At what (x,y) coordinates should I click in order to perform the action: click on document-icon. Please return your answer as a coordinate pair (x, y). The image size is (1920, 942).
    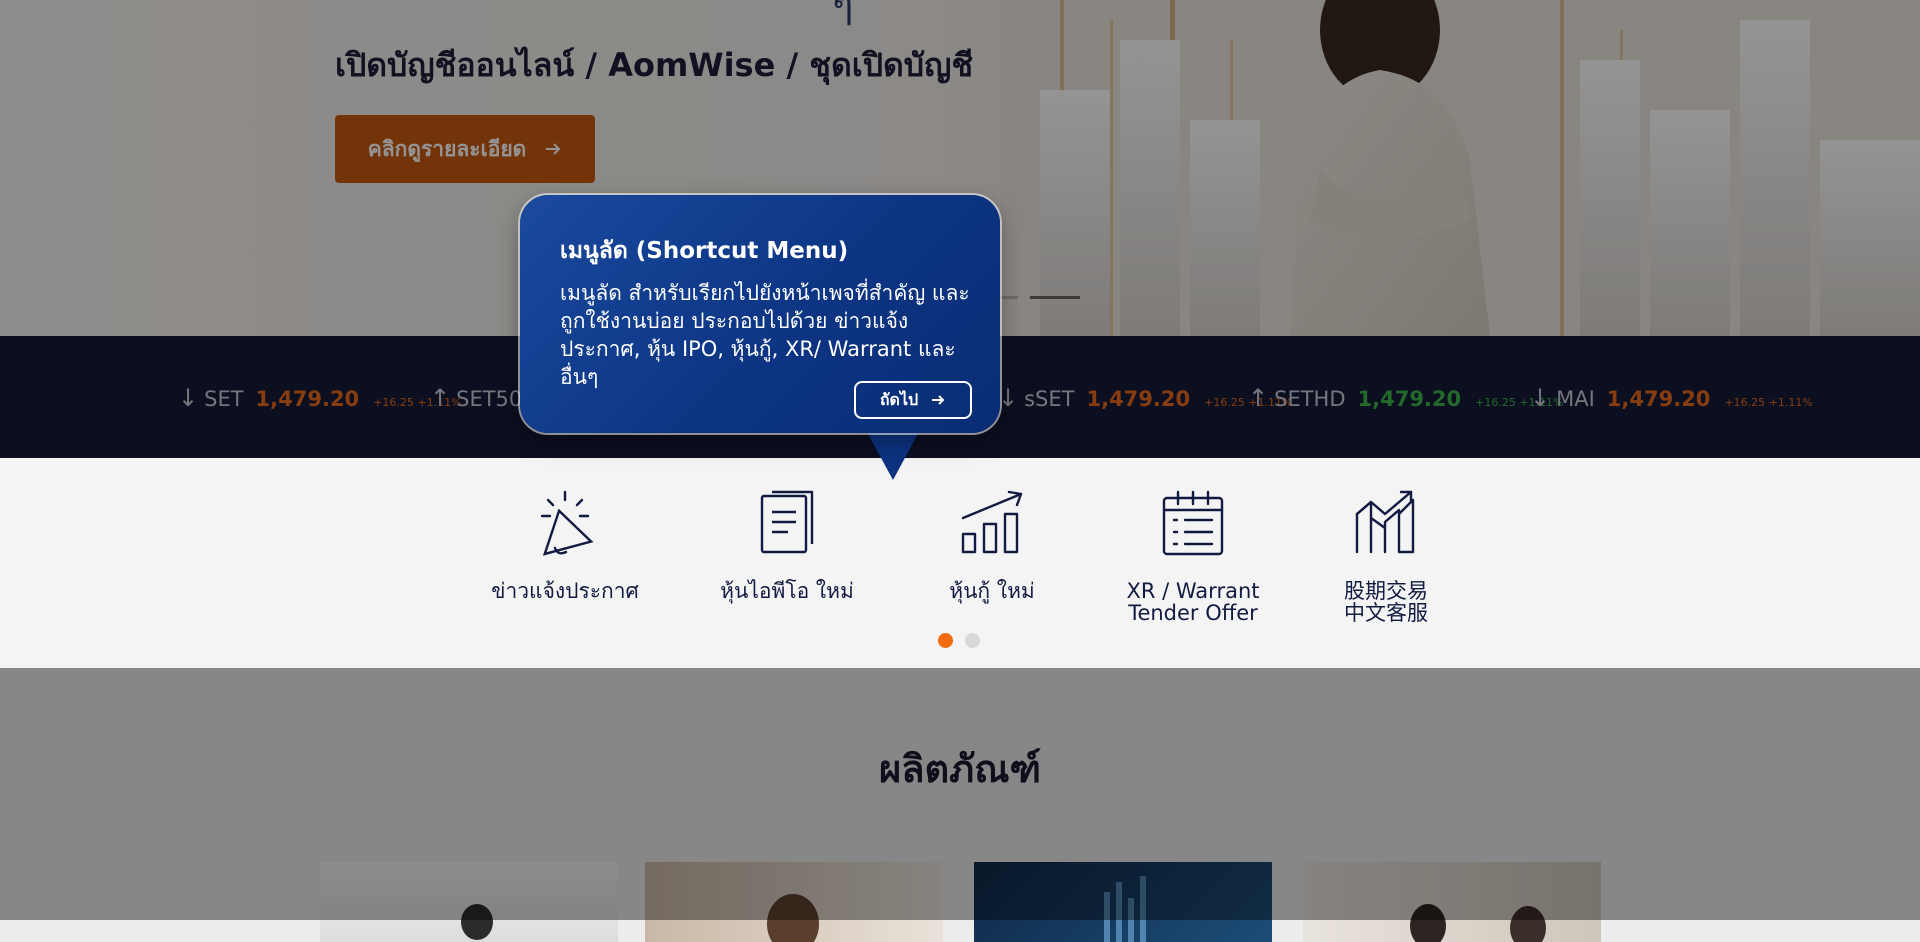
    Looking at the image, I should click on (787, 522).